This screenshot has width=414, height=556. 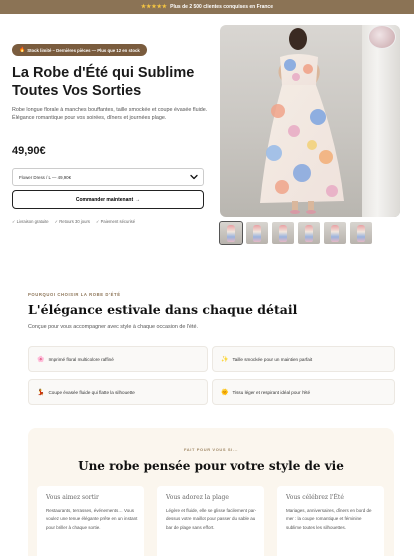 What do you see at coordinates (72, 497) in the screenshot?
I see `lifestyle-card-title: Vous aimez sortir` at bounding box center [72, 497].